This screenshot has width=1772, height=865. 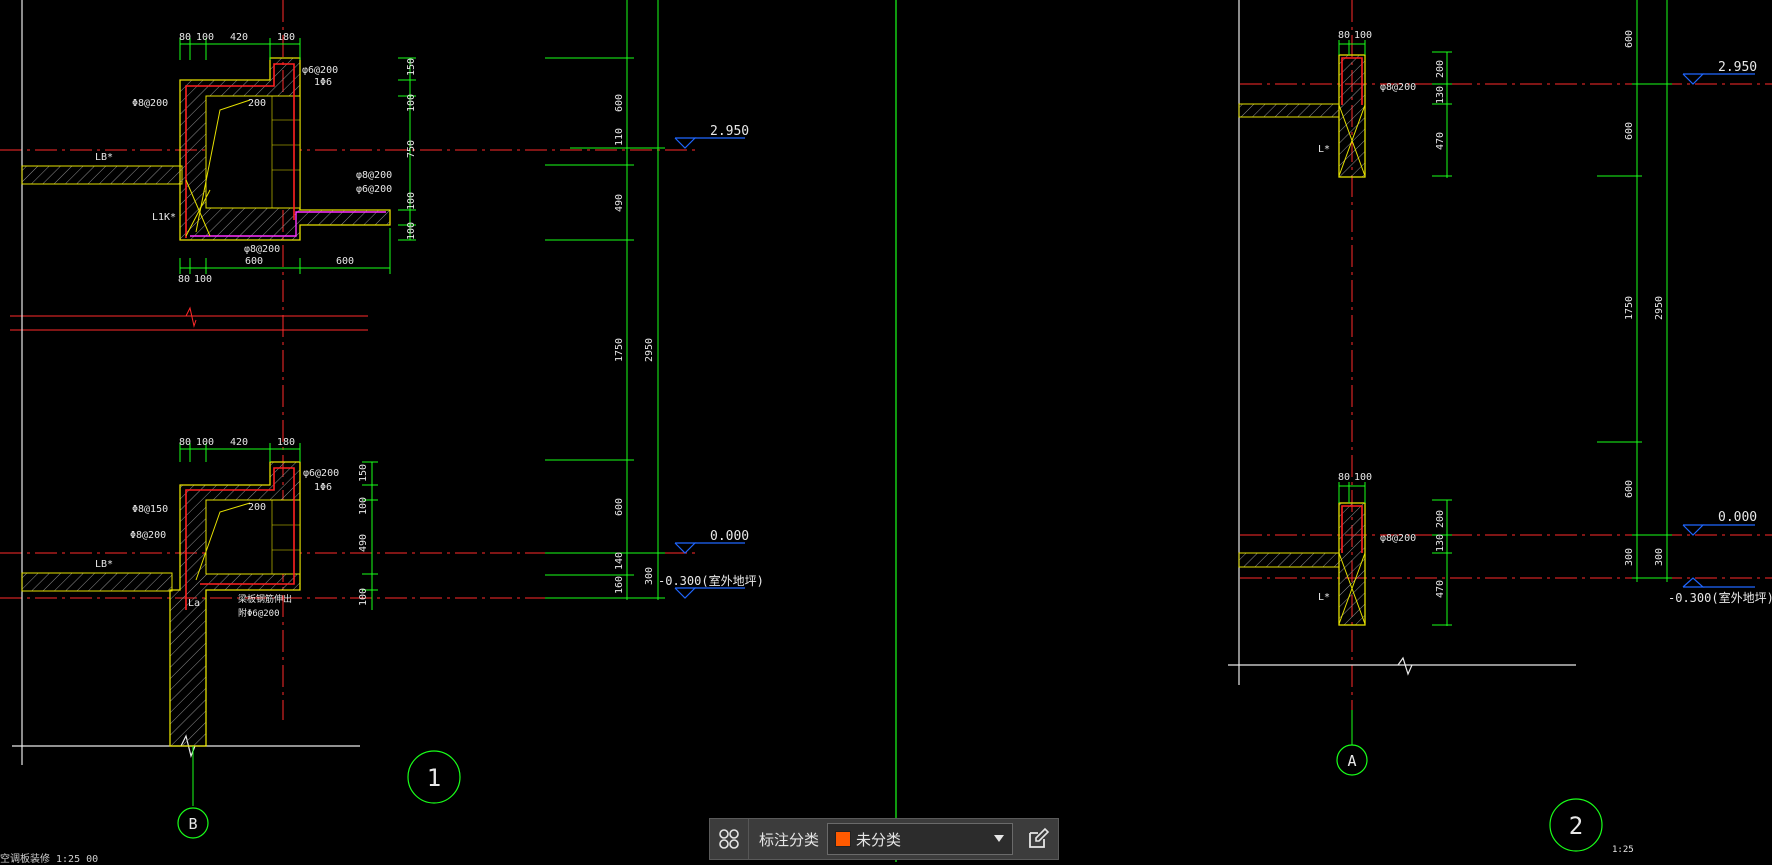 I want to click on dim-bottom-2: 600, so click(x=254, y=261).